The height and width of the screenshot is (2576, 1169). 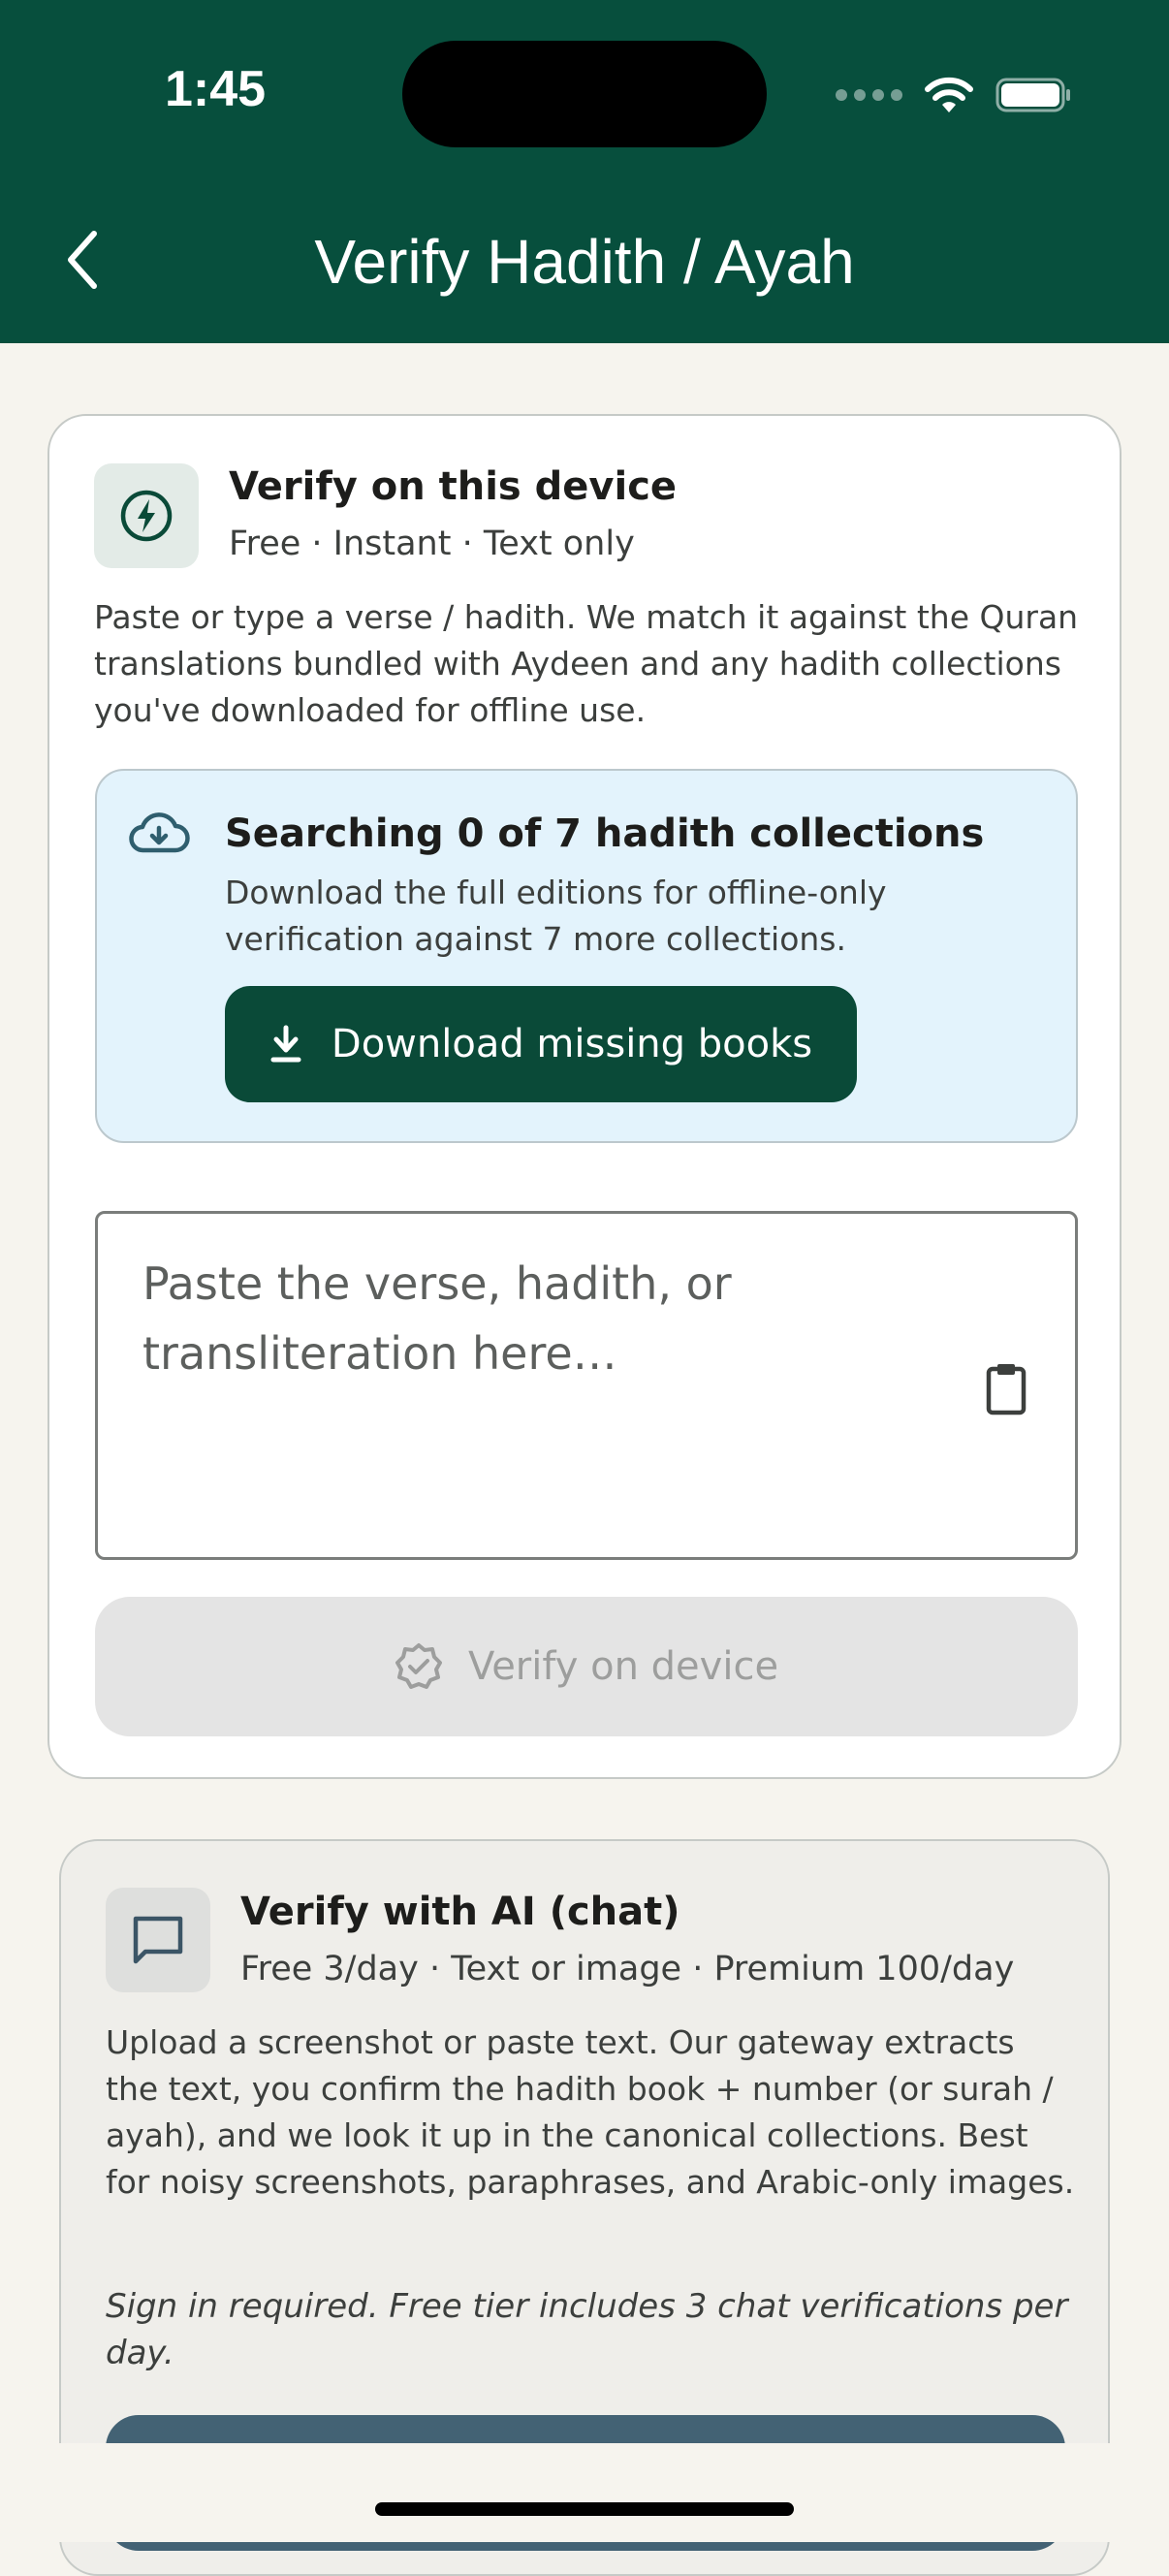 What do you see at coordinates (584, 2492) in the screenshot?
I see `bottom-safe-area` at bounding box center [584, 2492].